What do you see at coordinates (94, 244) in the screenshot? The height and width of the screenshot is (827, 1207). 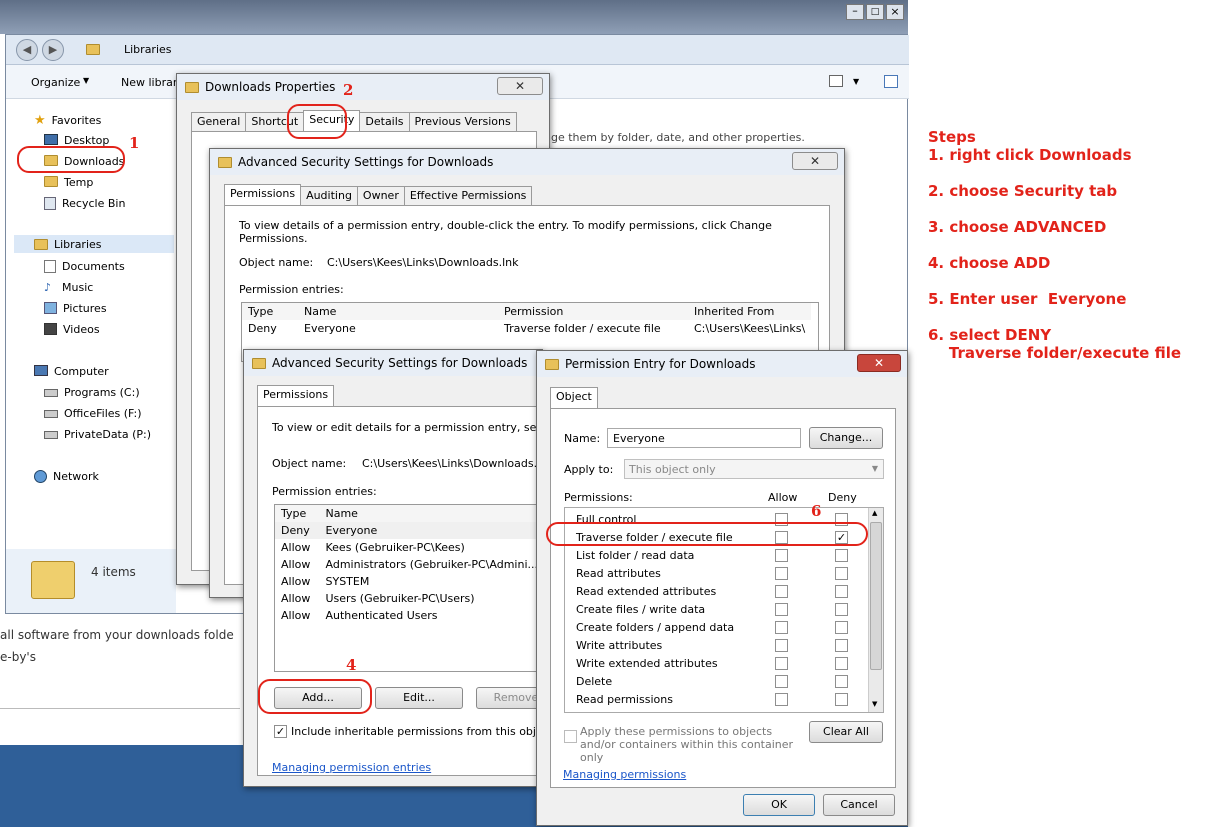 I see `libraries-header: Libraries` at bounding box center [94, 244].